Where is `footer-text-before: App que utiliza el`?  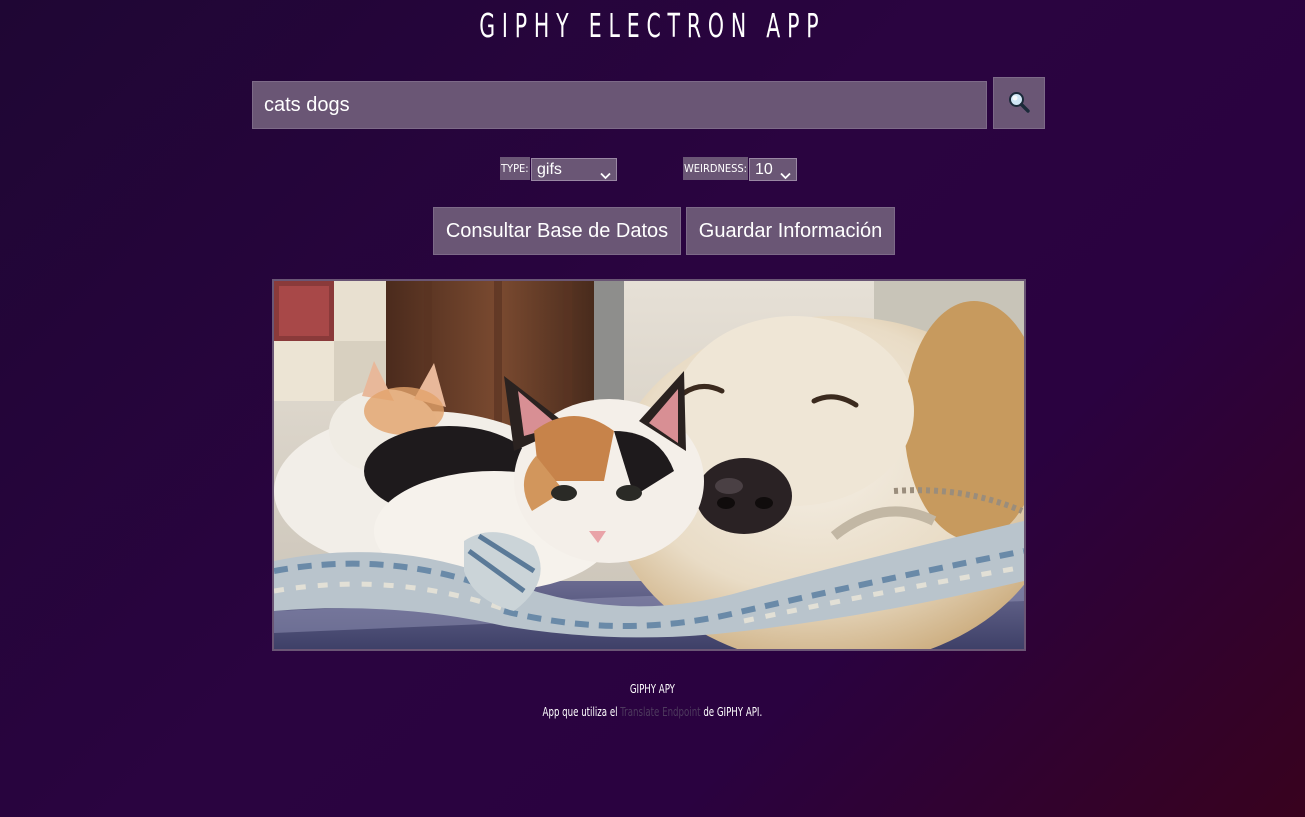 footer-text-before: App que utiliza el is located at coordinates (580, 712).